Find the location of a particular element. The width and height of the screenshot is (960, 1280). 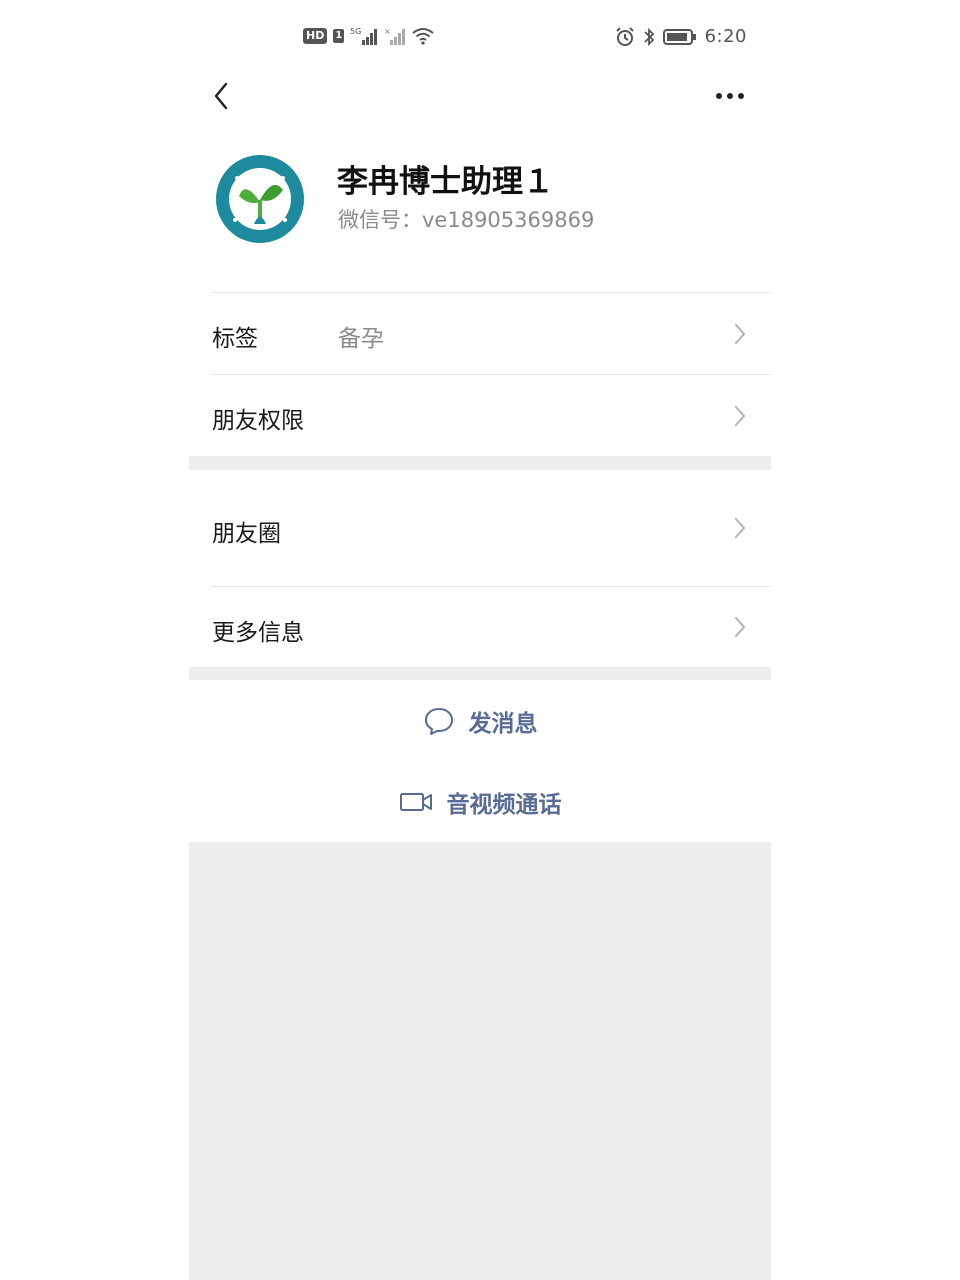

more-dots-icon is located at coordinates (730, 96).